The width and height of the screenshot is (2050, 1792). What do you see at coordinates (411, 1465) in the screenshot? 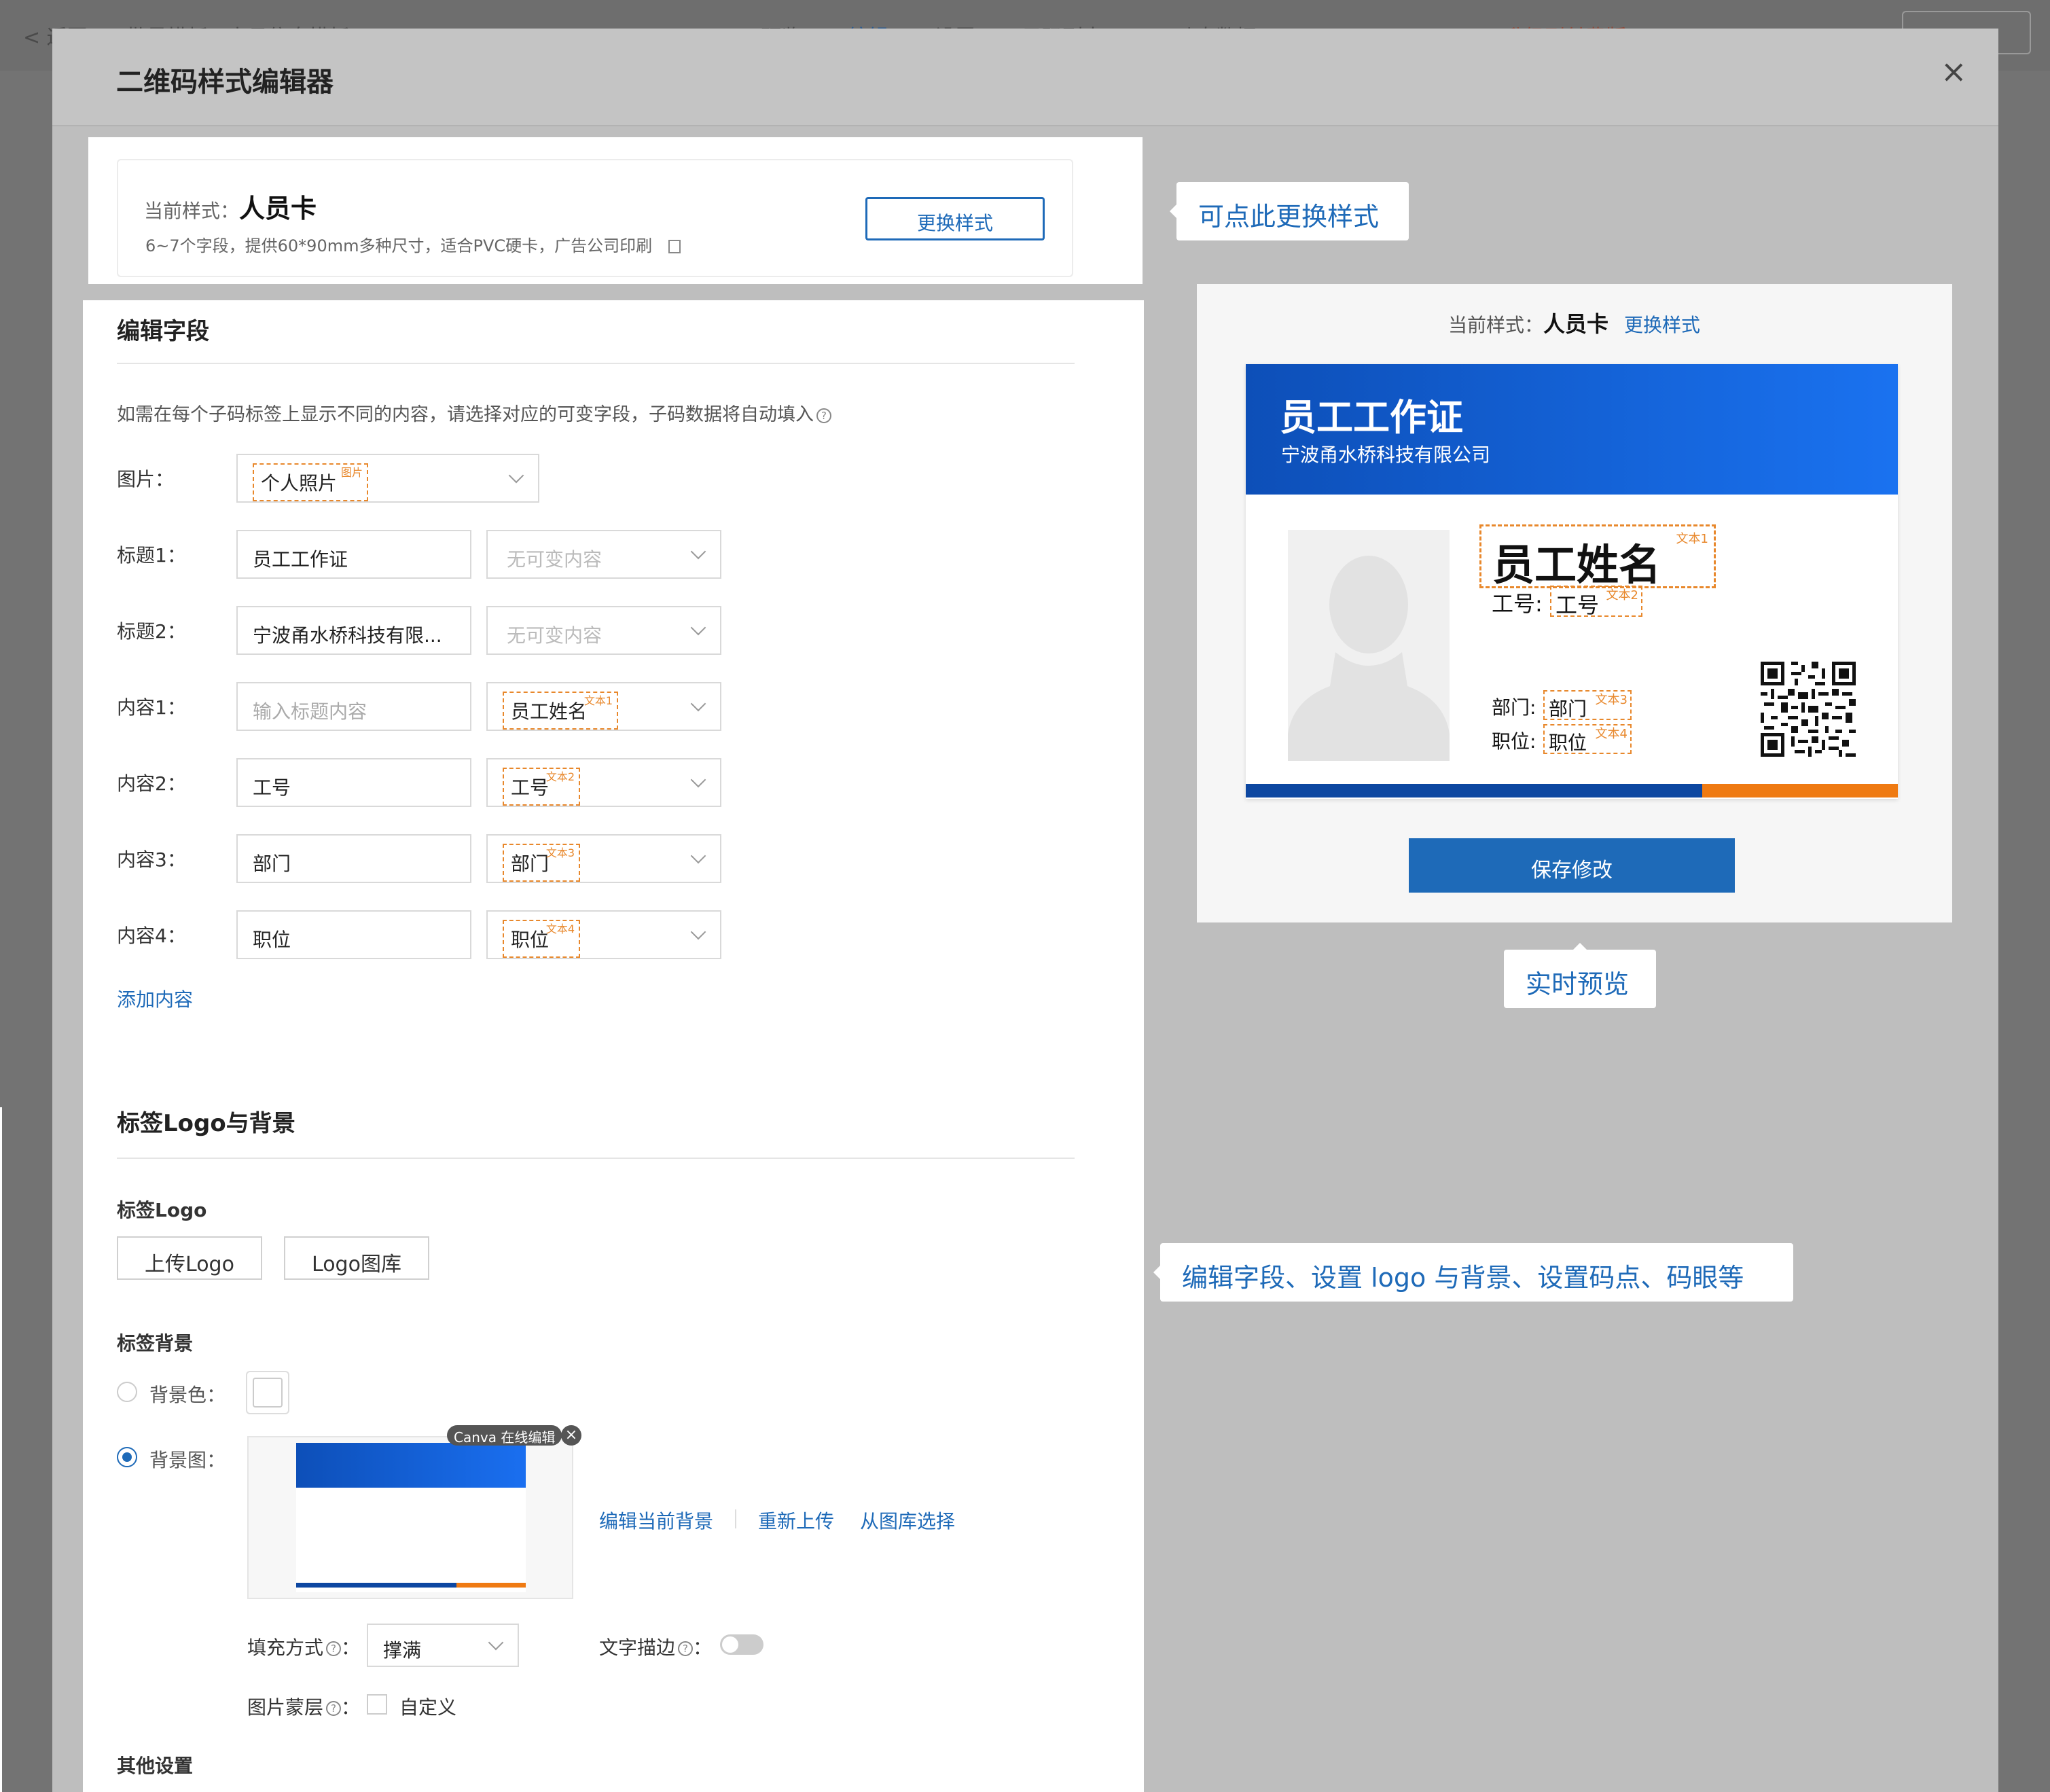
I see `bg-thumbnail-header` at bounding box center [411, 1465].